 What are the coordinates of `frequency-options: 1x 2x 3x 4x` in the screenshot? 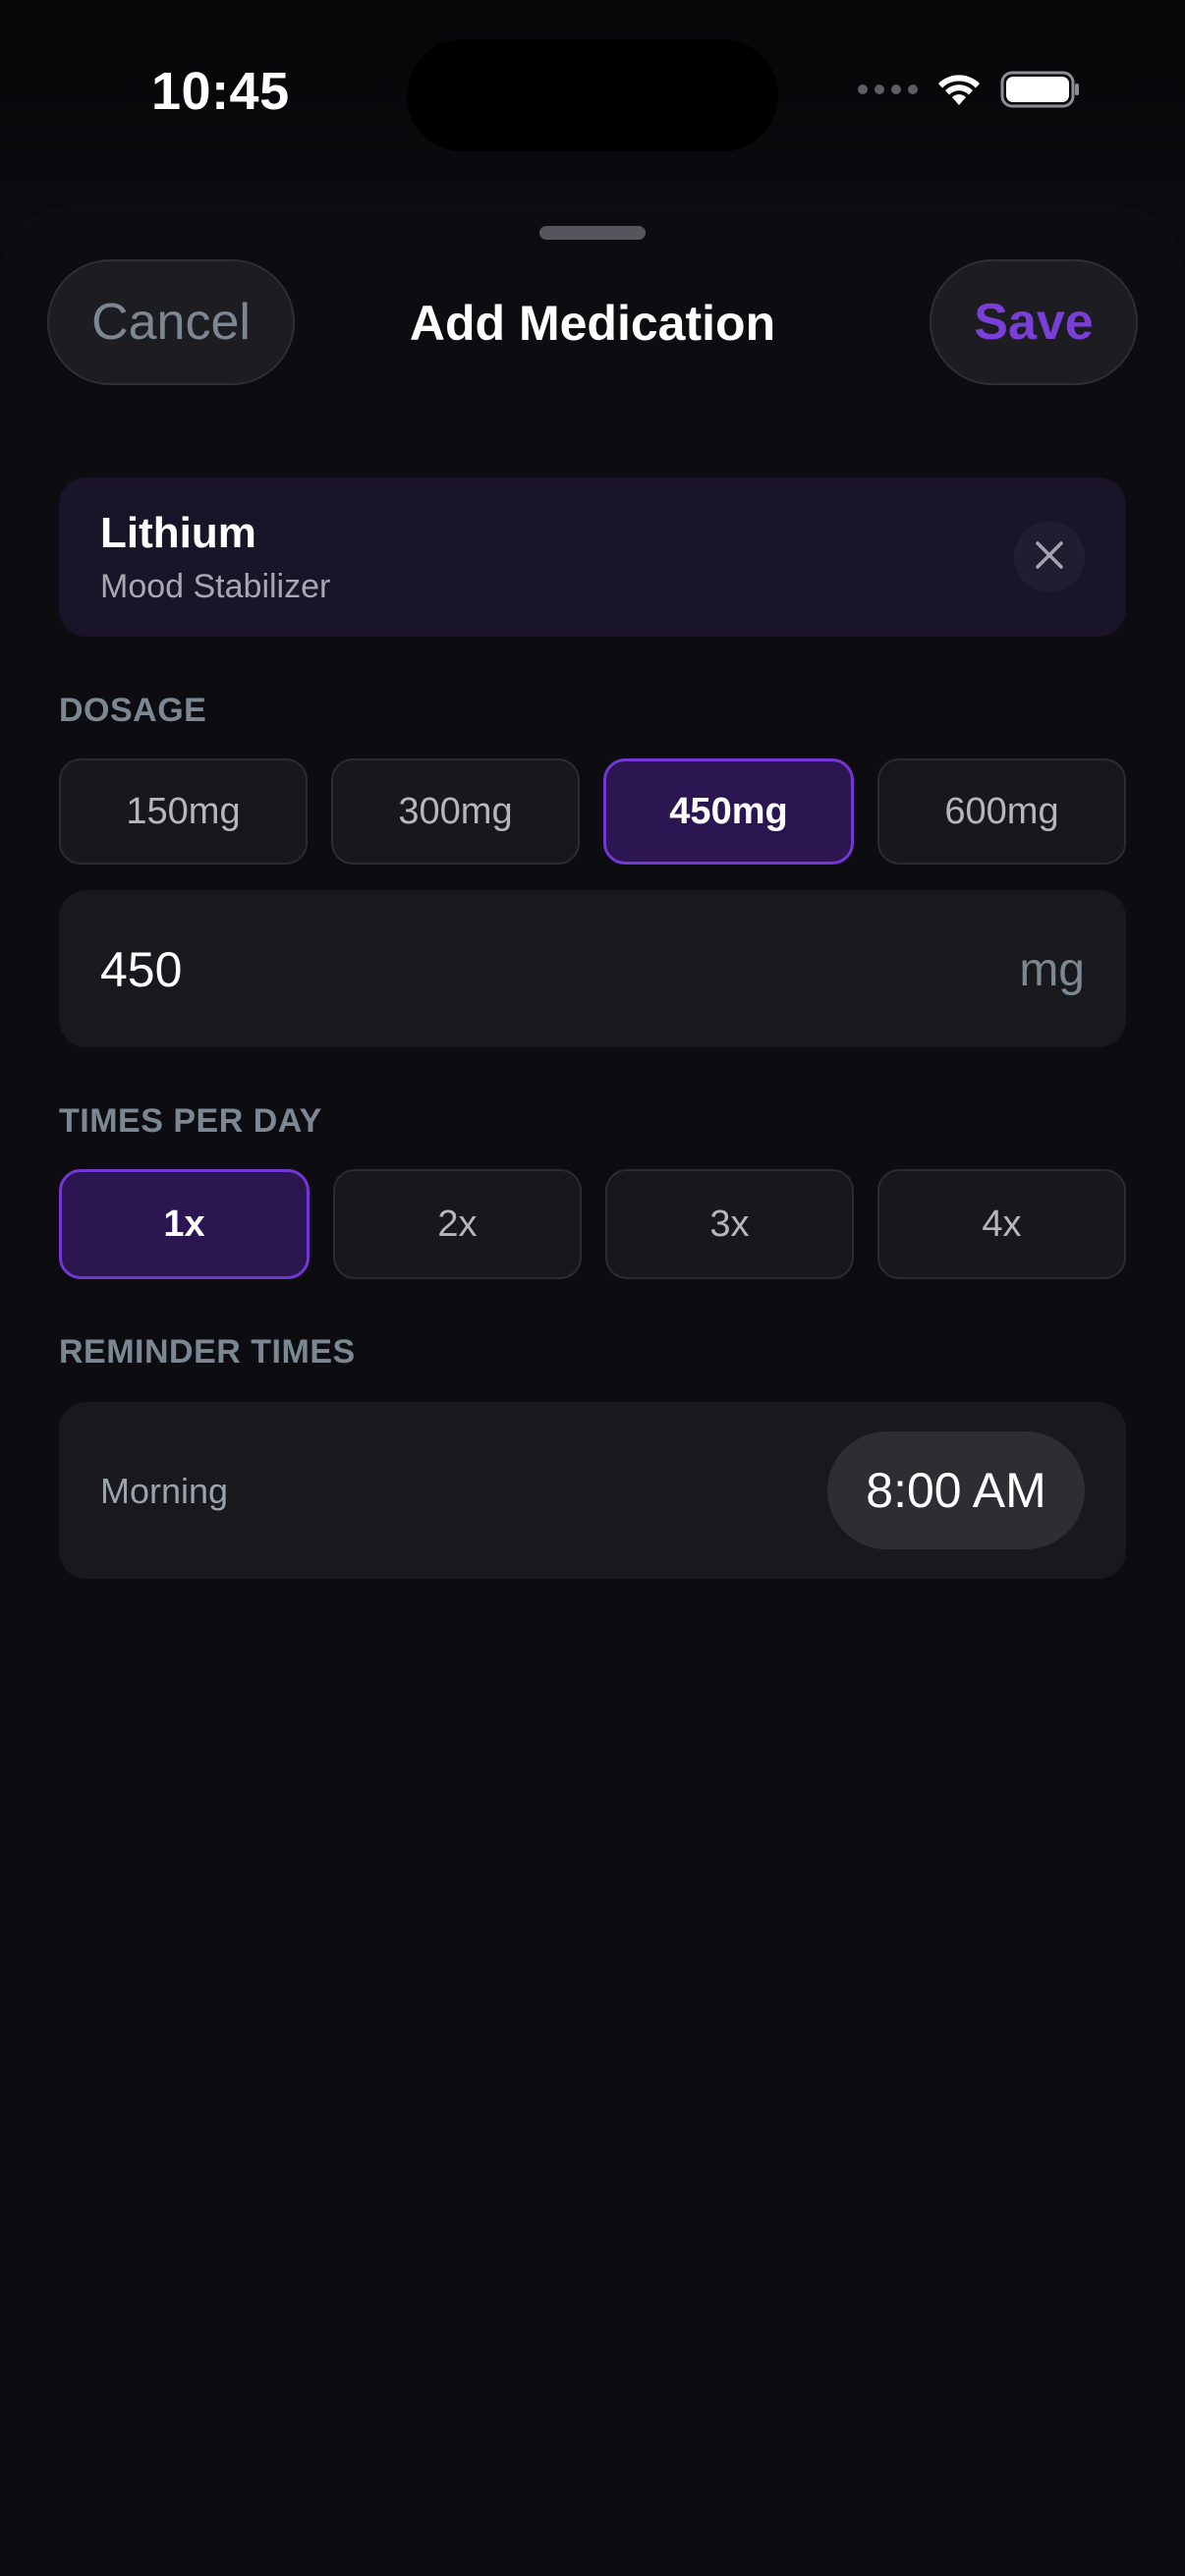 It's located at (592, 1224).